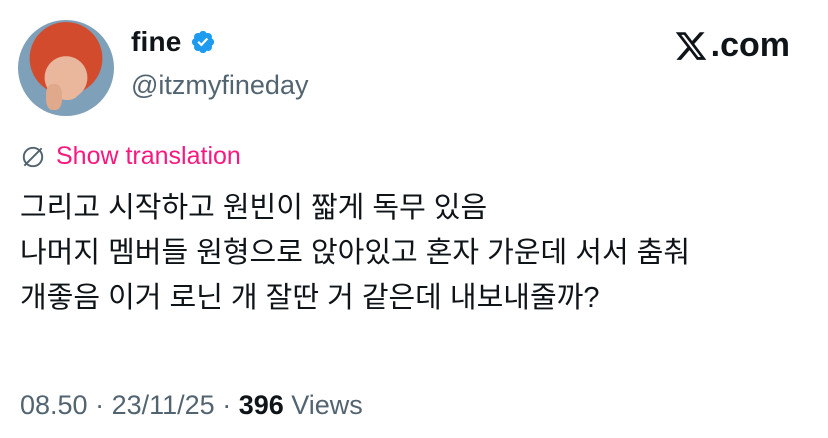  I want to click on x-logo: .com, so click(731, 45).